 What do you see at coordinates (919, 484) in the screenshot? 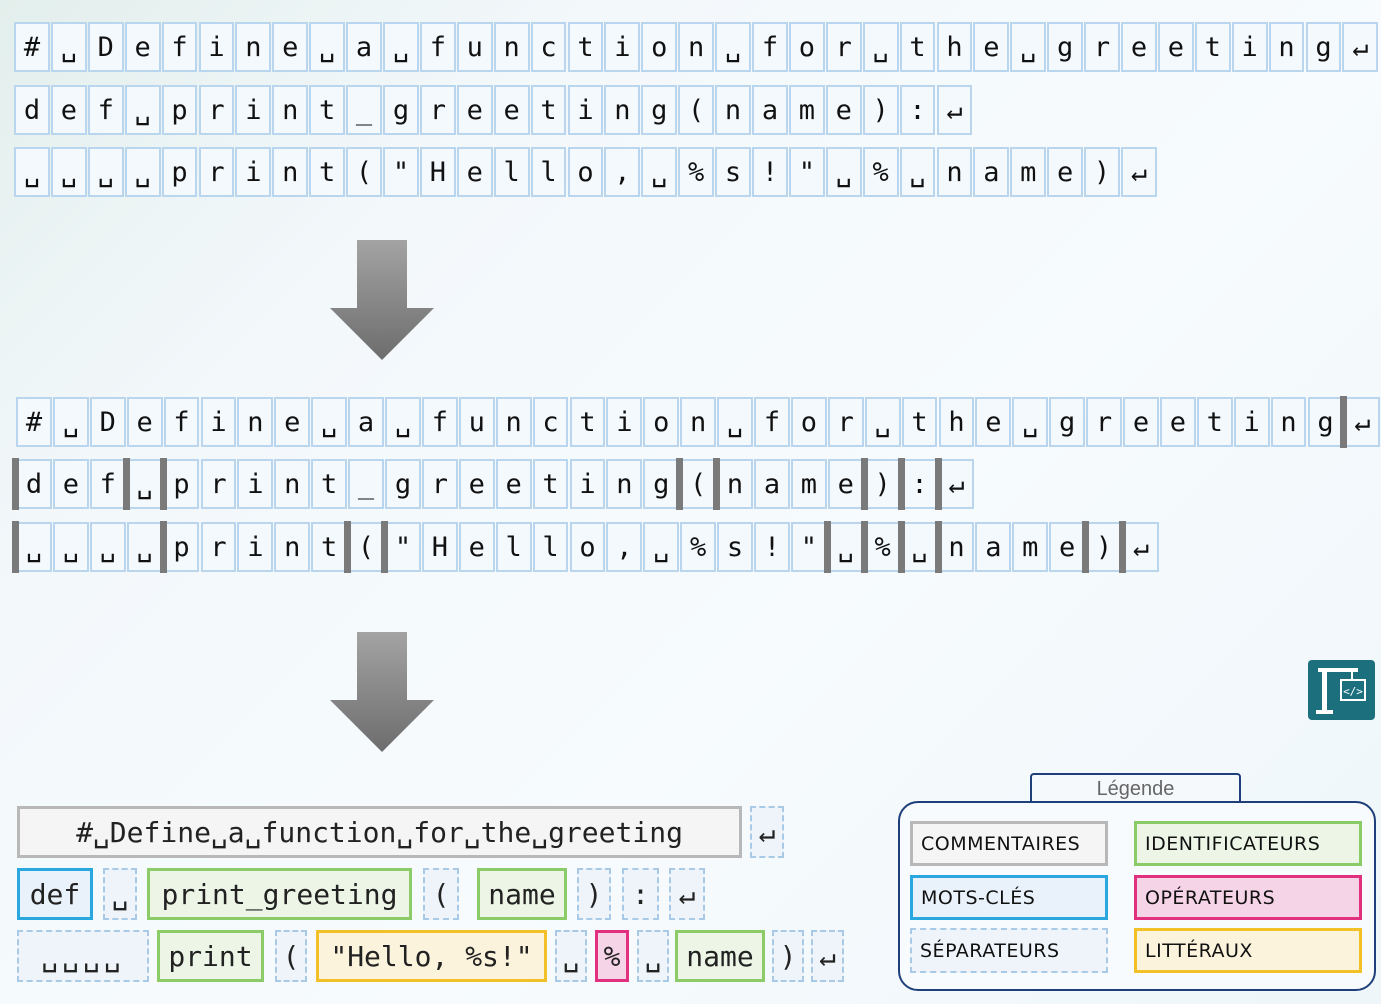
I see `char-cell: :` at bounding box center [919, 484].